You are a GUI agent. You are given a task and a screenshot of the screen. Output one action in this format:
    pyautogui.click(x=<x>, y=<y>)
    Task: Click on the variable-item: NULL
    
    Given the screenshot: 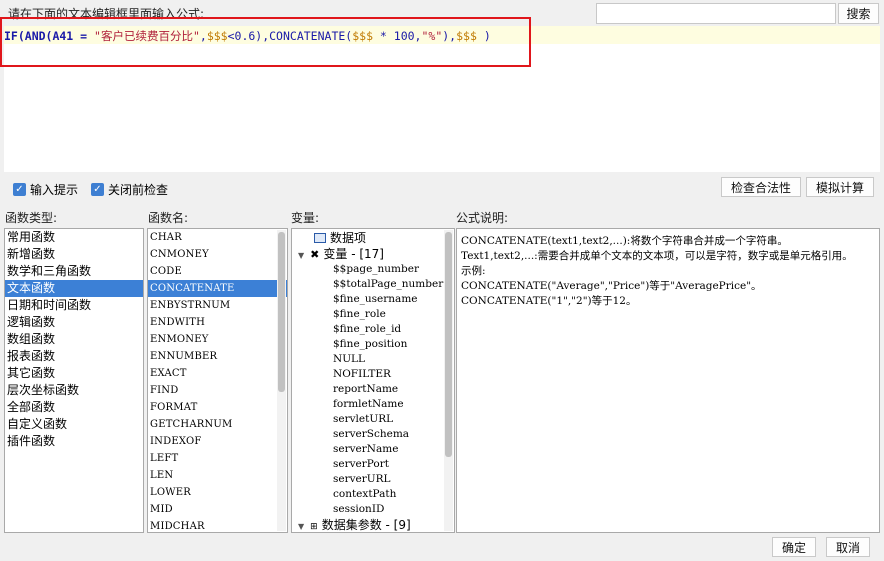 What is the action you would take?
    pyautogui.click(x=373, y=359)
    